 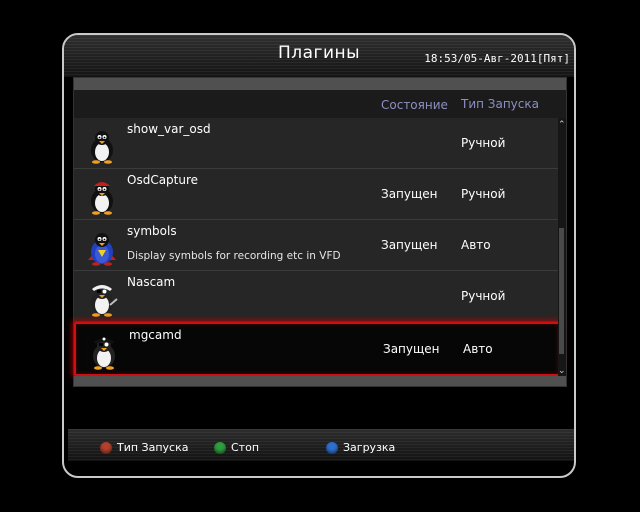 I want to click on plugin-name: OsdCapture, so click(x=163, y=180).